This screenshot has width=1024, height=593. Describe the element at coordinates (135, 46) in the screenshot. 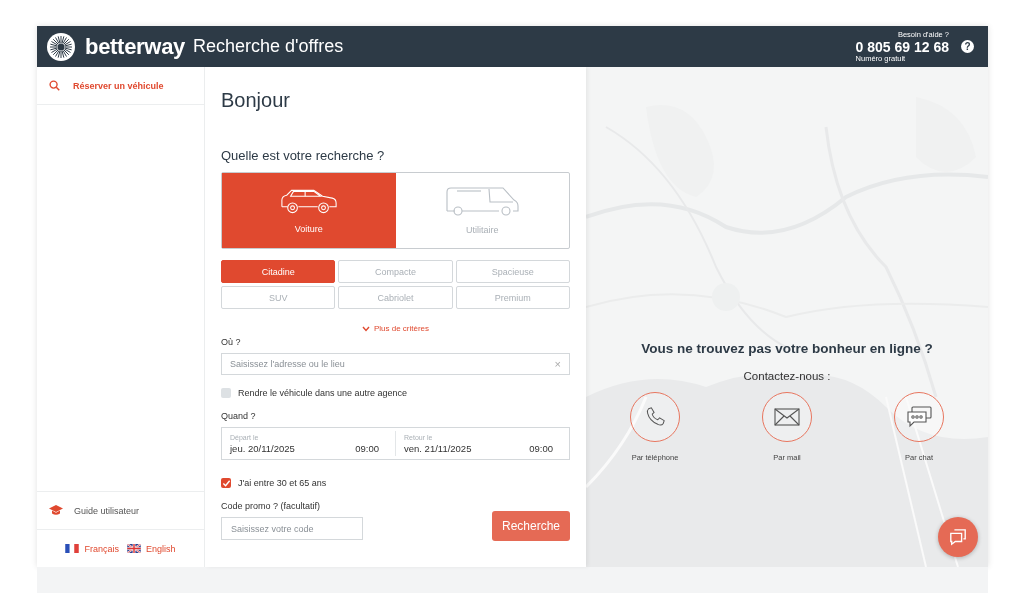

I see `brand-name: betterway` at that location.